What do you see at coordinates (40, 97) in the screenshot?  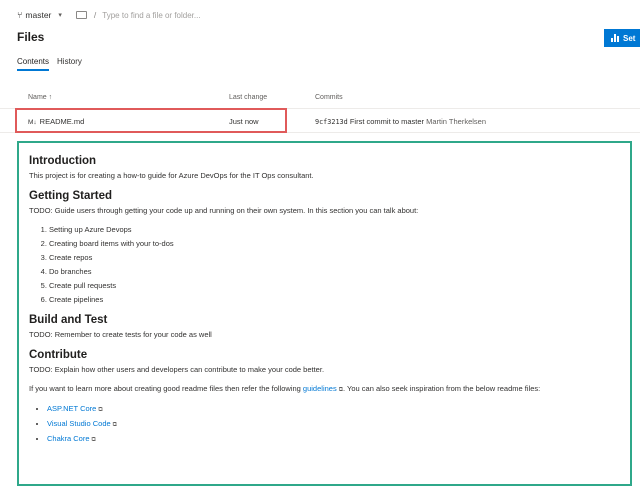 I see `column-header-name: Name ↑` at bounding box center [40, 97].